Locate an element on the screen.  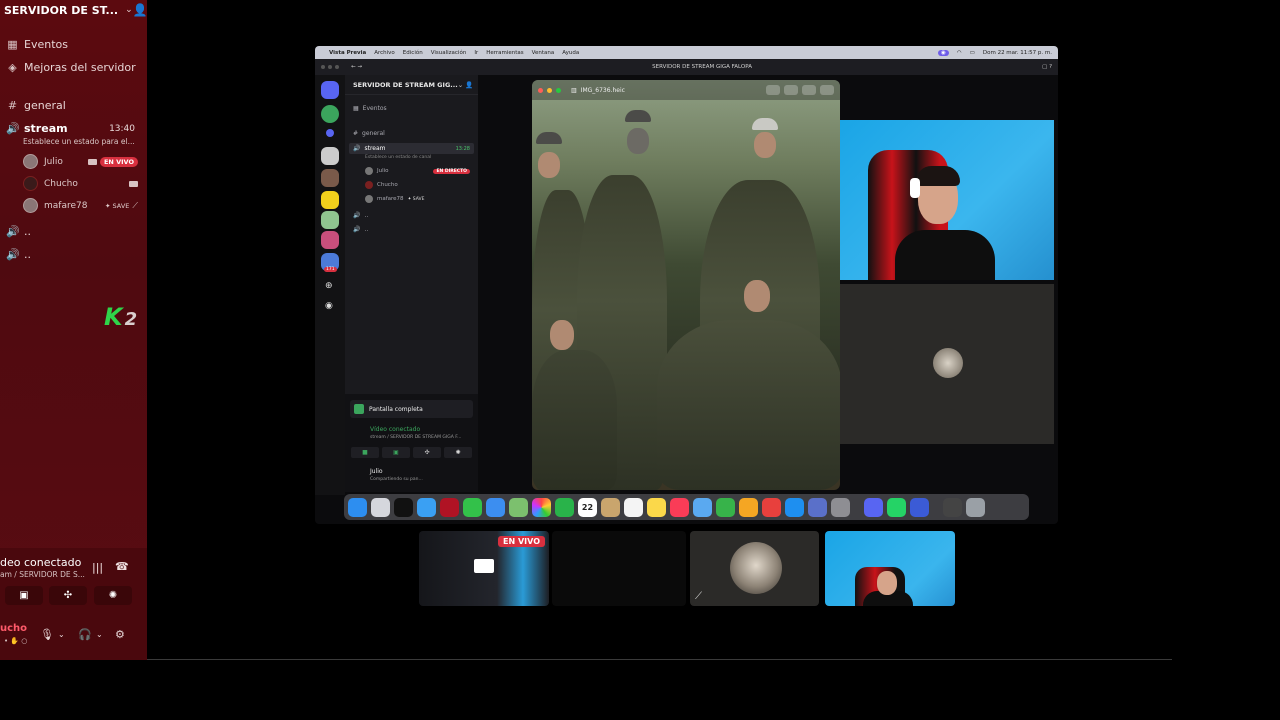
music-icon is located at coordinates (679, 507).